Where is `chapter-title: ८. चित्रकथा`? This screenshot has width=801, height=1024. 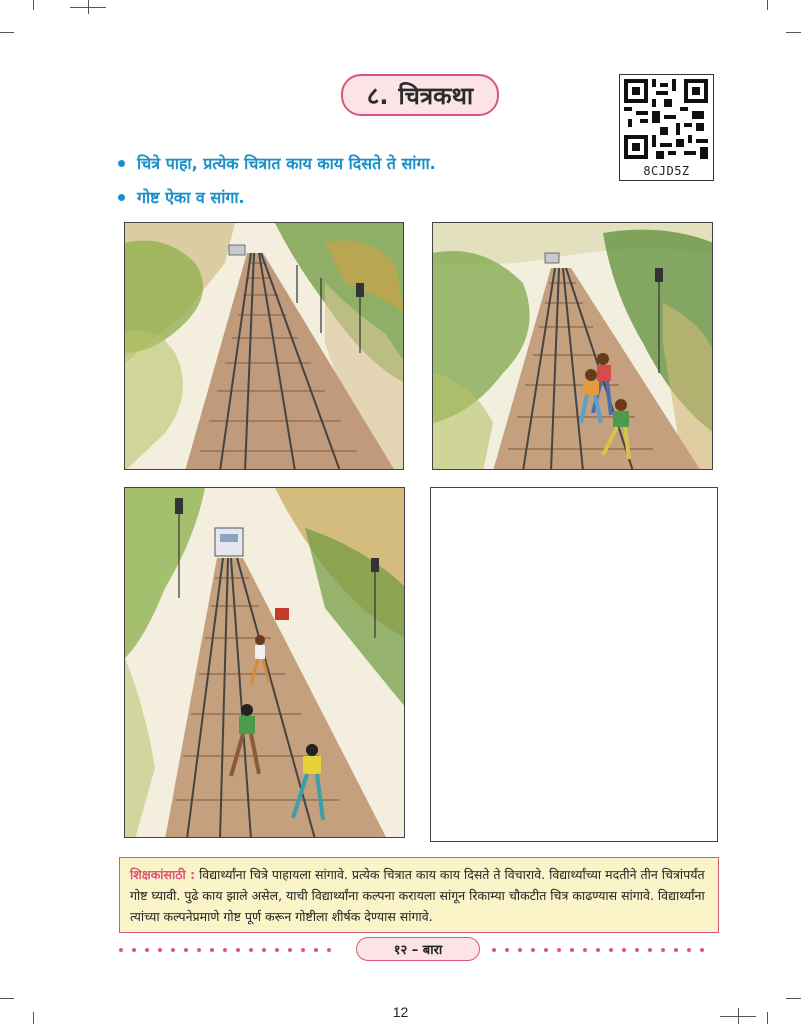
chapter-title: ८. चित्रकथा is located at coordinates (420, 95).